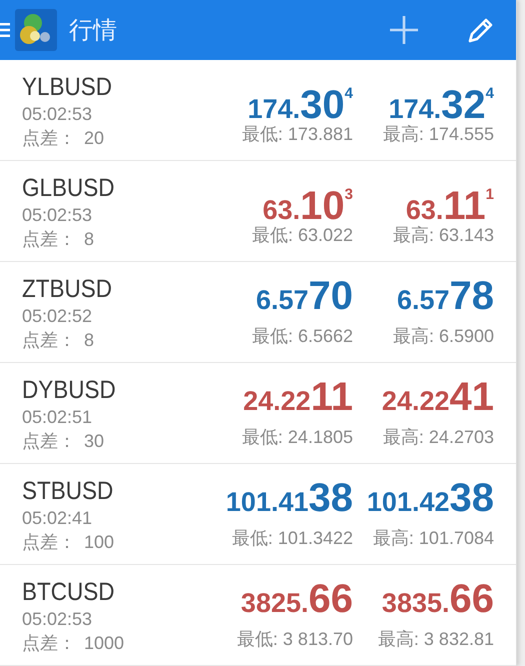 The image size is (525, 666). What do you see at coordinates (68, 87) in the screenshot?
I see `symbol-name: YLBUSD` at bounding box center [68, 87].